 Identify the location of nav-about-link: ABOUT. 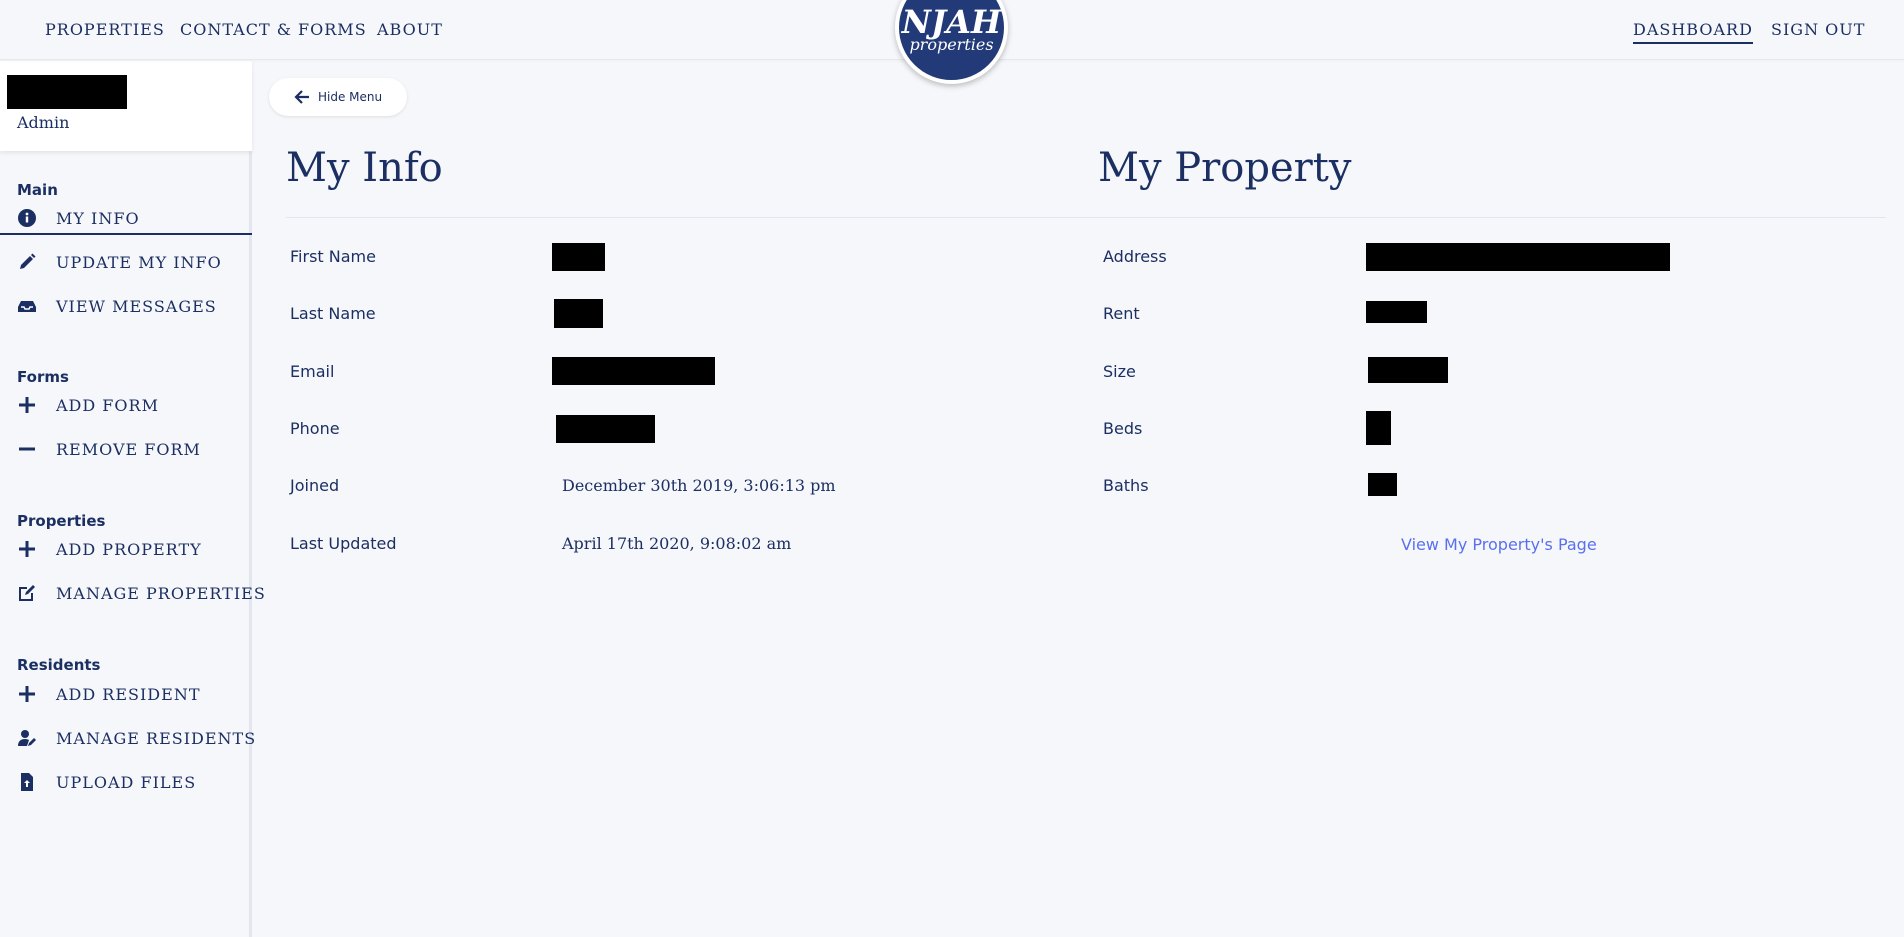
(410, 29).